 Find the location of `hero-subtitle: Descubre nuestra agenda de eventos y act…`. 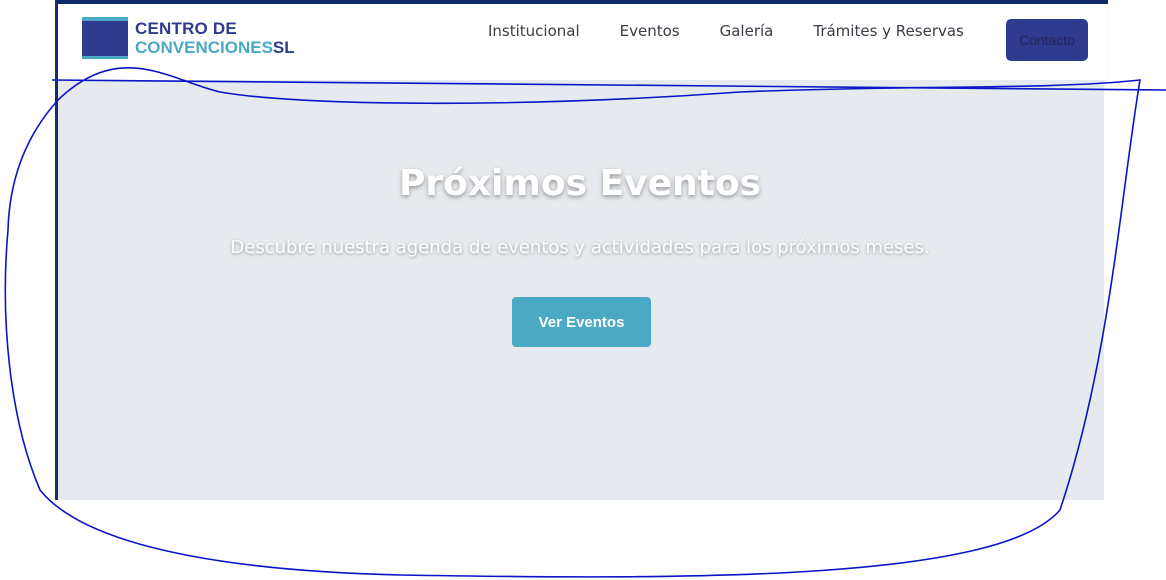

hero-subtitle: Descubre nuestra agenda de eventos y act… is located at coordinates (580, 247).